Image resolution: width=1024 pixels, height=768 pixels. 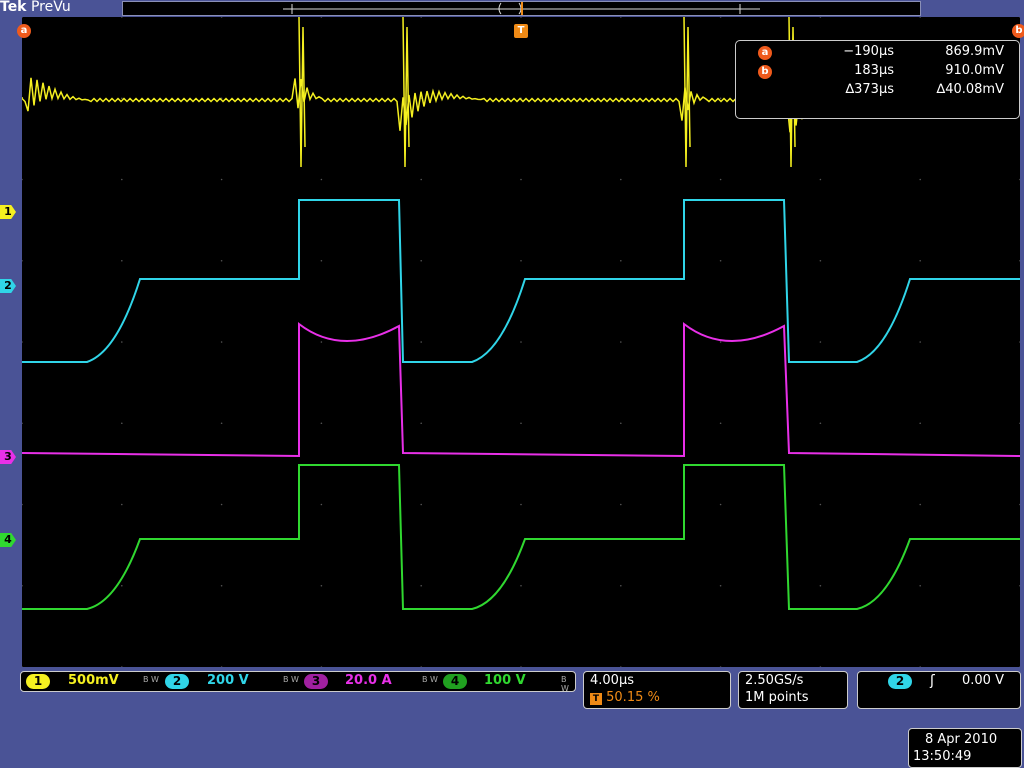 What do you see at coordinates (777, 697) in the screenshot?
I see `record-length: 1M points` at bounding box center [777, 697].